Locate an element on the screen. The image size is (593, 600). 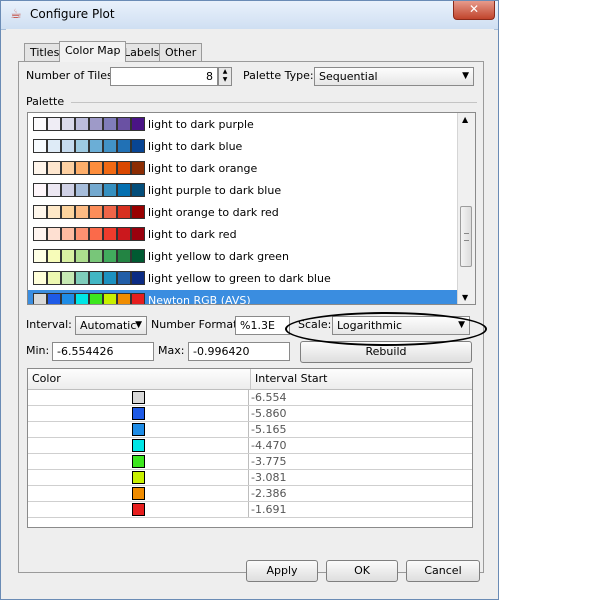
scroll-thumb is located at coordinates (466, 236).